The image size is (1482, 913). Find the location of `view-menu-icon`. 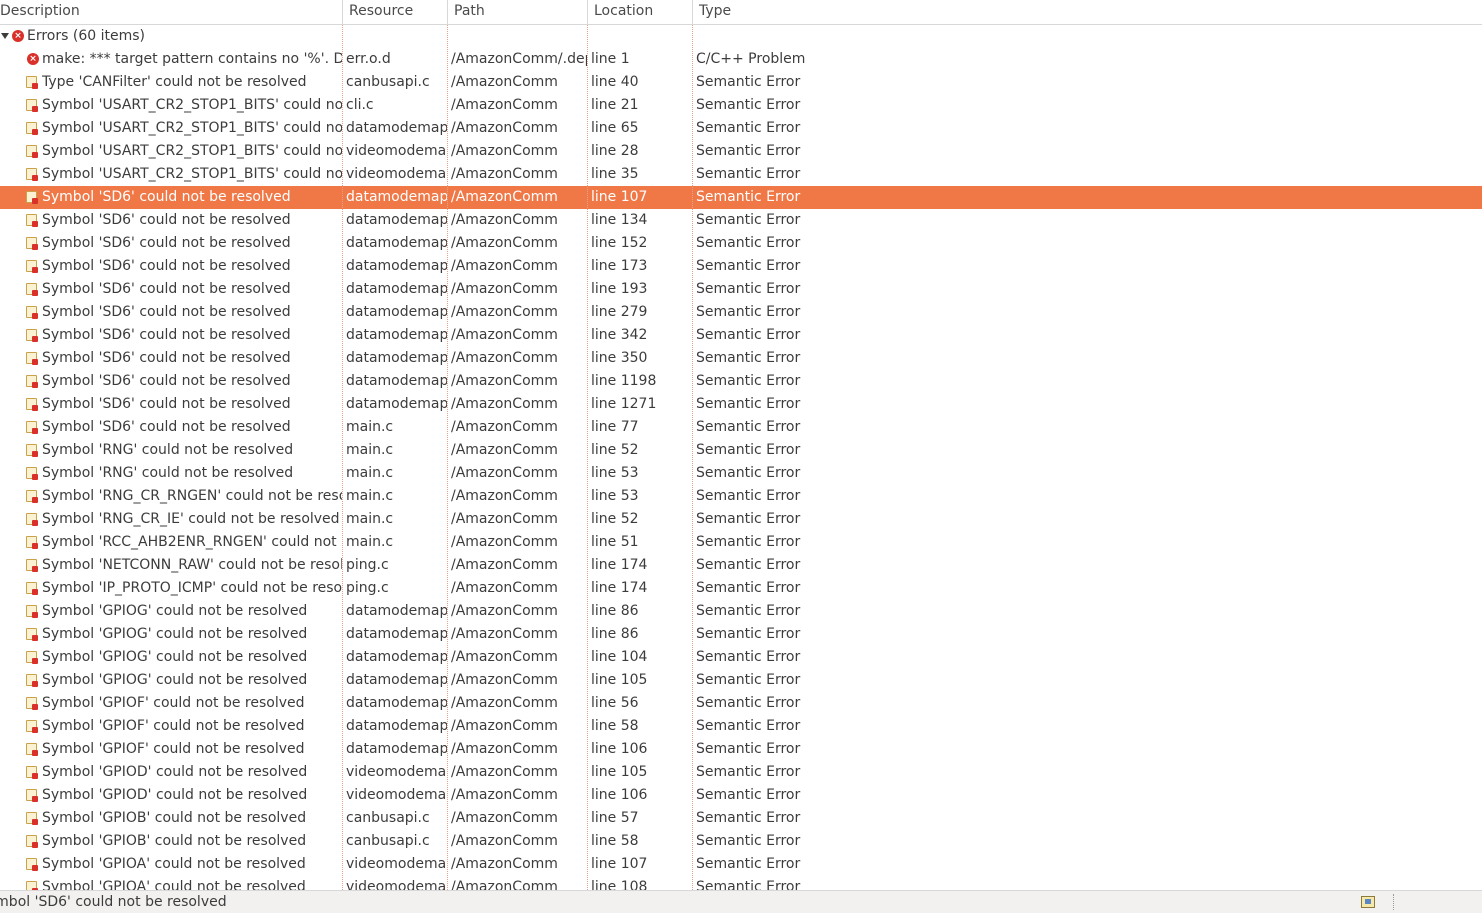

view-menu-icon is located at coordinates (1368, 902).